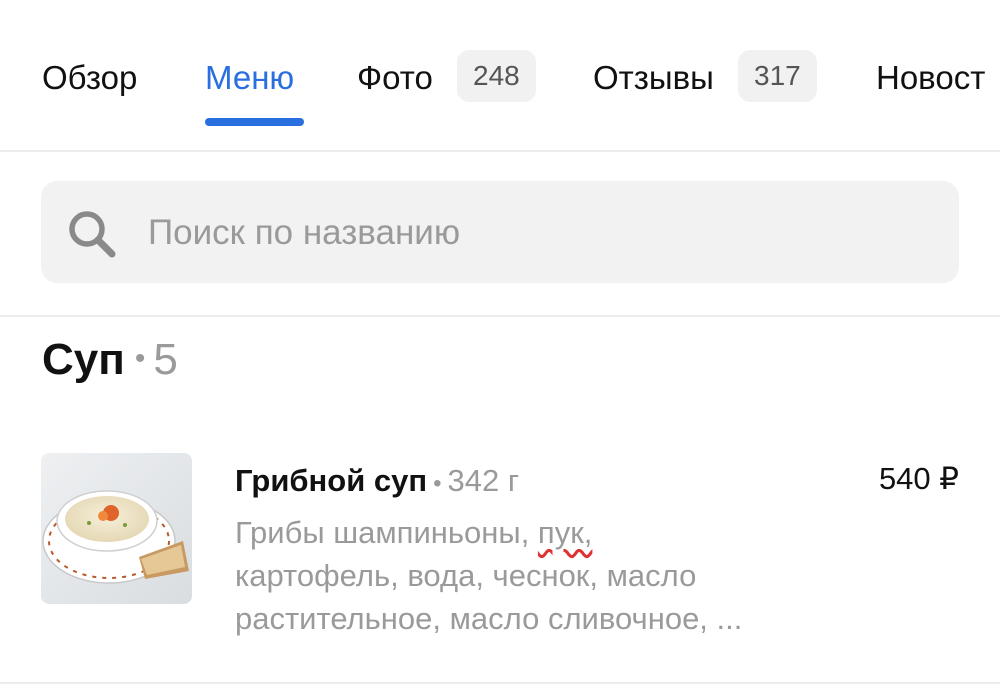 This screenshot has height=690, width=1000. I want to click on active-tab-indicator, so click(254, 122).